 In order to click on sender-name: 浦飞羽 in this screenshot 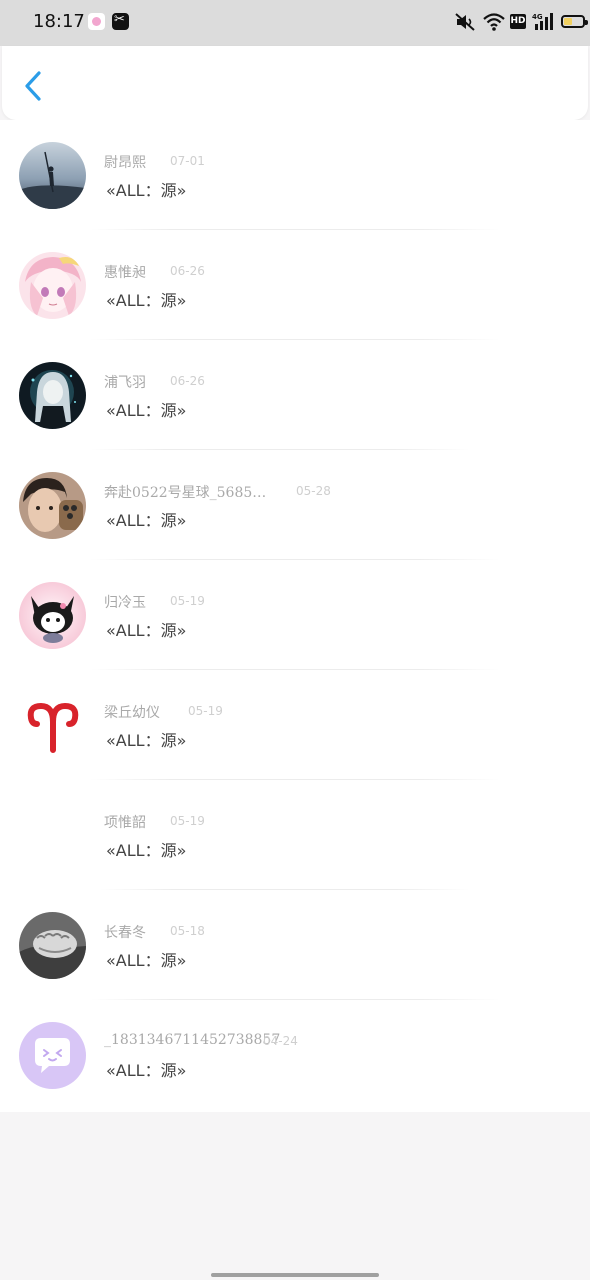, I will do `click(125, 383)`.